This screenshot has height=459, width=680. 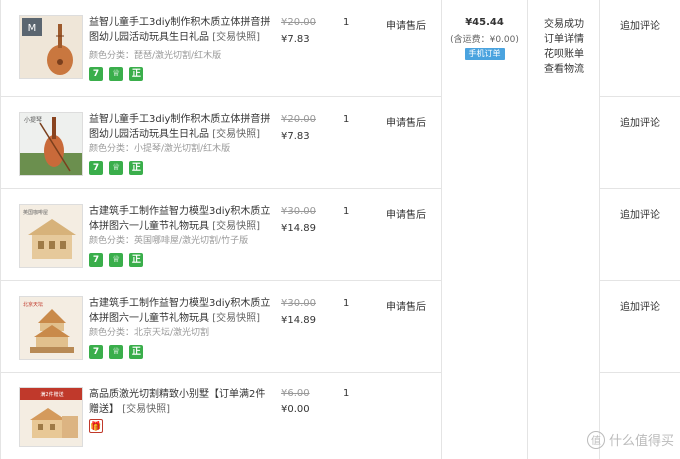 I want to click on trade-status: 交易成功, so click(x=564, y=24).